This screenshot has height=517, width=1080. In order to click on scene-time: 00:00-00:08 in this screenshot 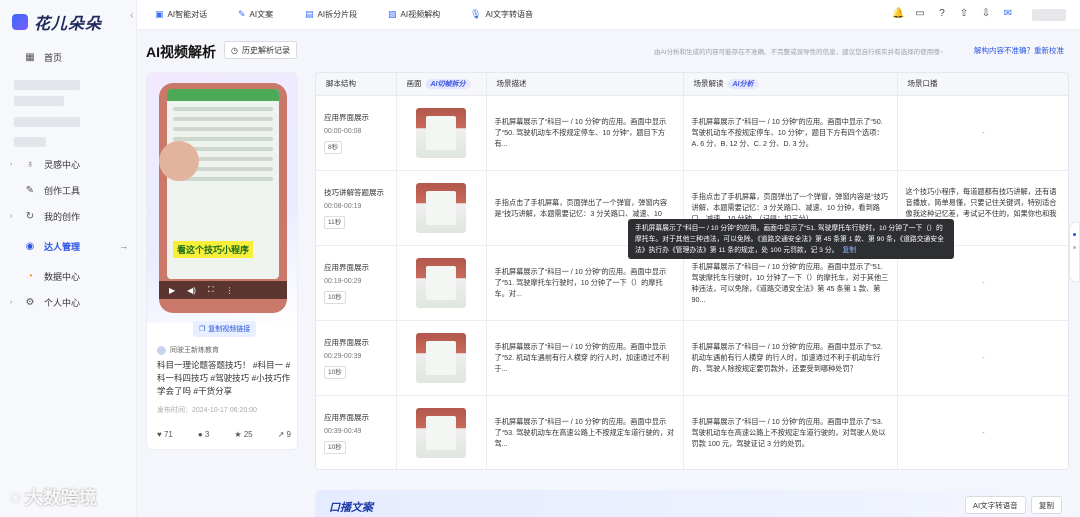, I will do `click(343, 131)`.